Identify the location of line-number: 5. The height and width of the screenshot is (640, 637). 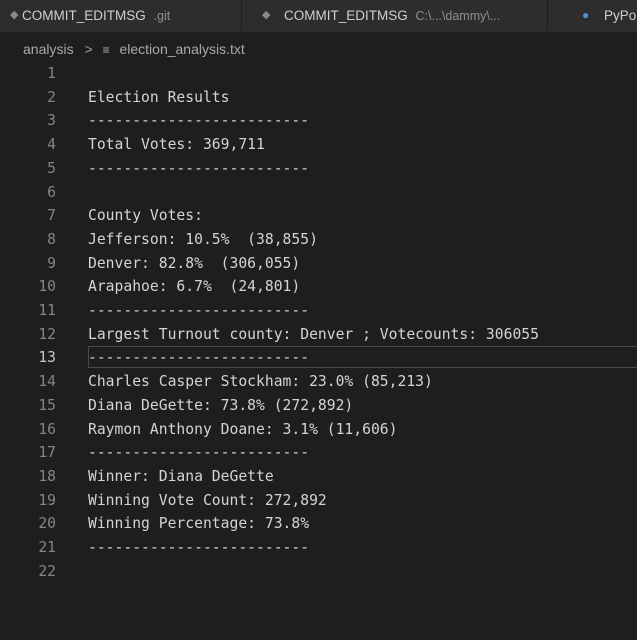
(51, 168).